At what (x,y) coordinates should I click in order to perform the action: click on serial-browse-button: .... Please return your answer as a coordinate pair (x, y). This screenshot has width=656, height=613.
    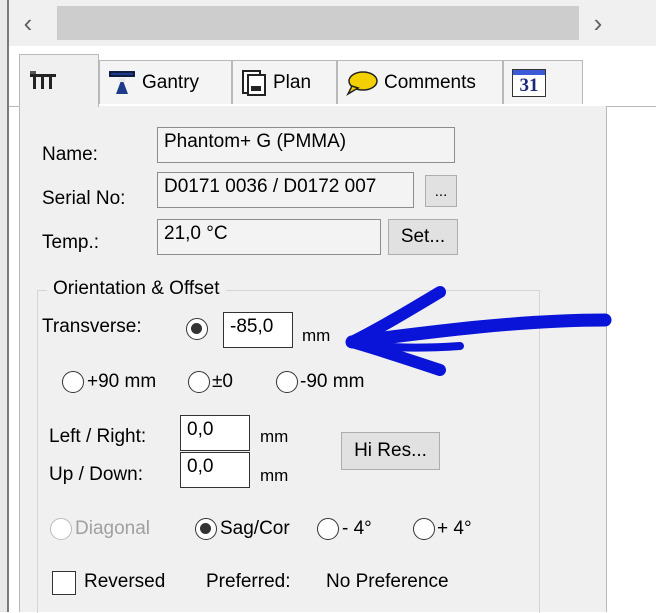
    Looking at the image, I should click on (441, 191).